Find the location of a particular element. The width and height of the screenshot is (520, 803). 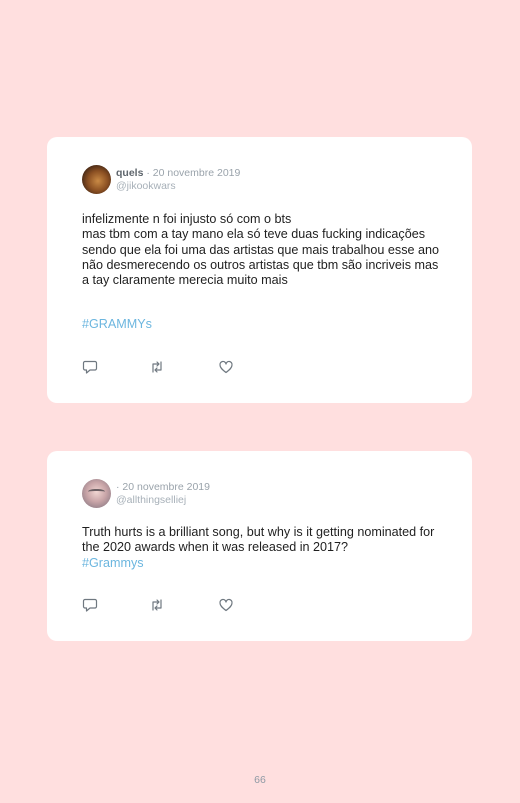

display-name: quels is located at coordinates (129, 173).